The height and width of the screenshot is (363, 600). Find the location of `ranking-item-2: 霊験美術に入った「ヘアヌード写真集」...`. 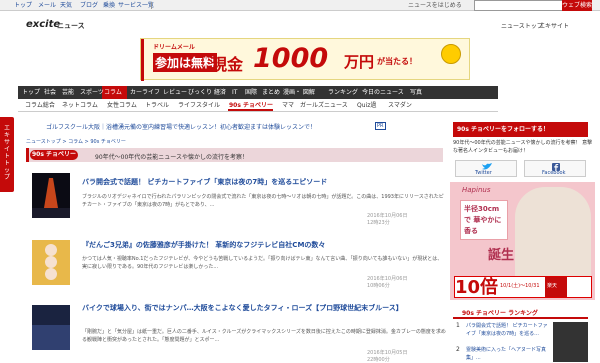

ranking-item-2: 霊験美術に入った「ヘアヌード写真集」... is located at coordinates (508, 354).